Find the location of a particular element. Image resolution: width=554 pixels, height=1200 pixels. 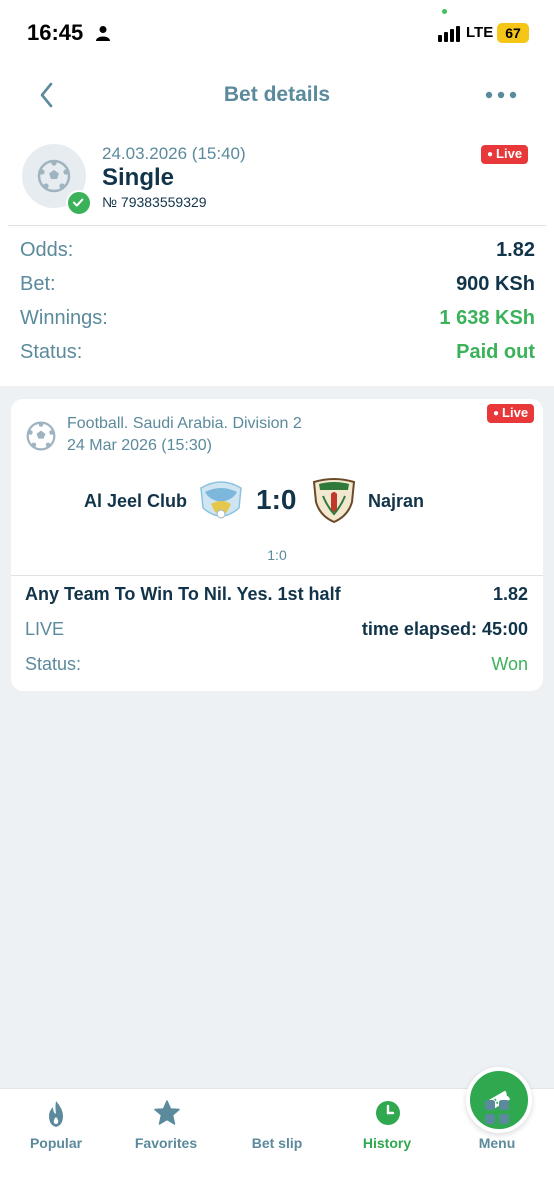

winnings-value: 1 638 KSh is located at coordinates (487, 318).